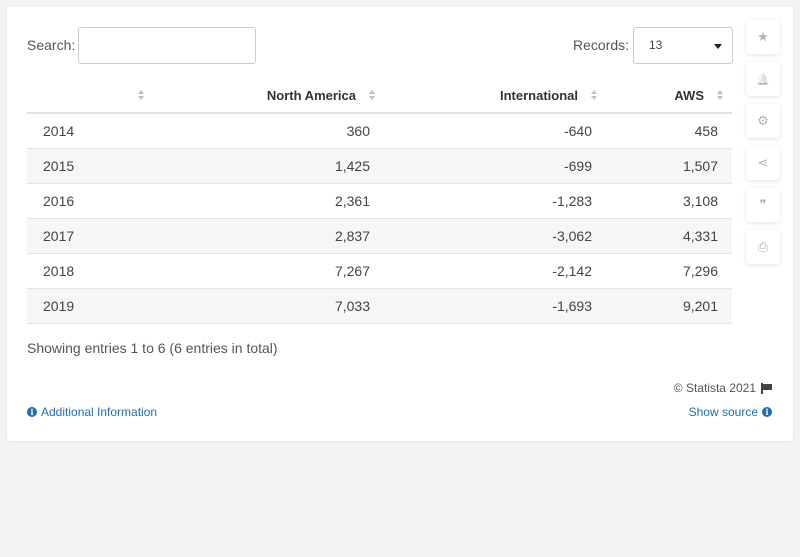 The image size is (800, 557). I want to click on favorite-button: ★, so click(763, 37).